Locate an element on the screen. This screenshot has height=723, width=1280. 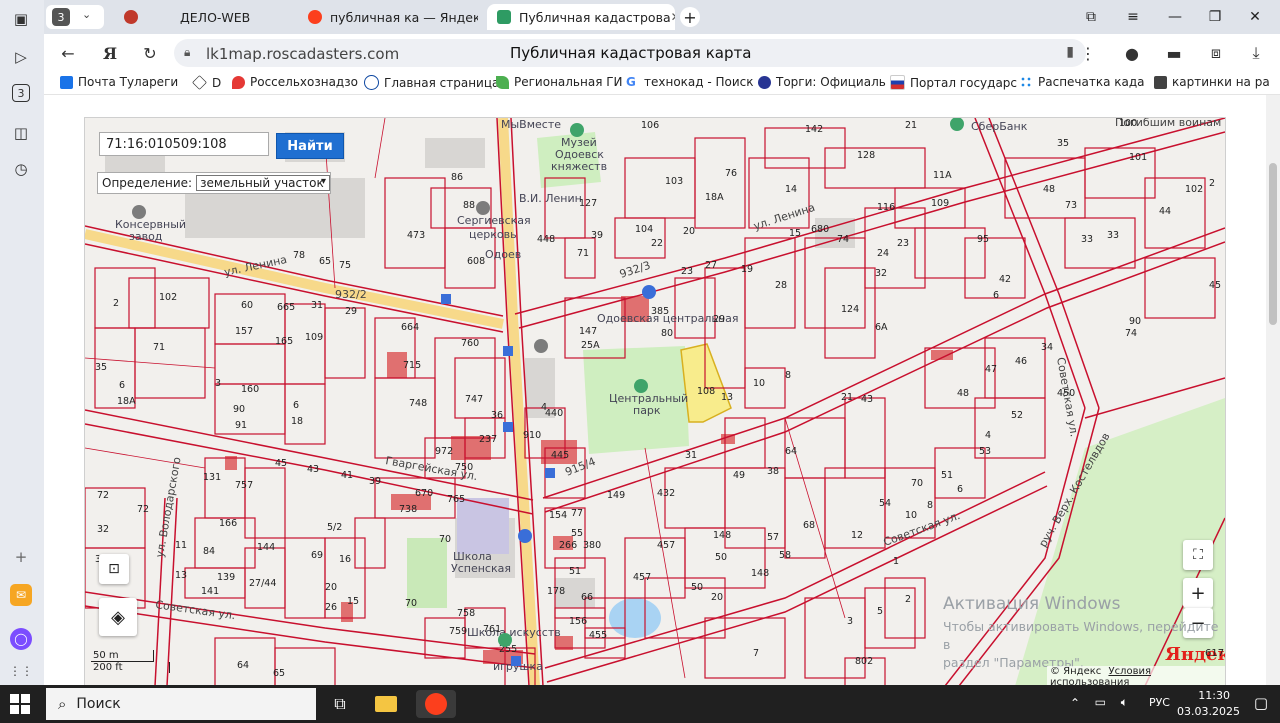
parcel-number: 6 is located at coordinates (296, 405).